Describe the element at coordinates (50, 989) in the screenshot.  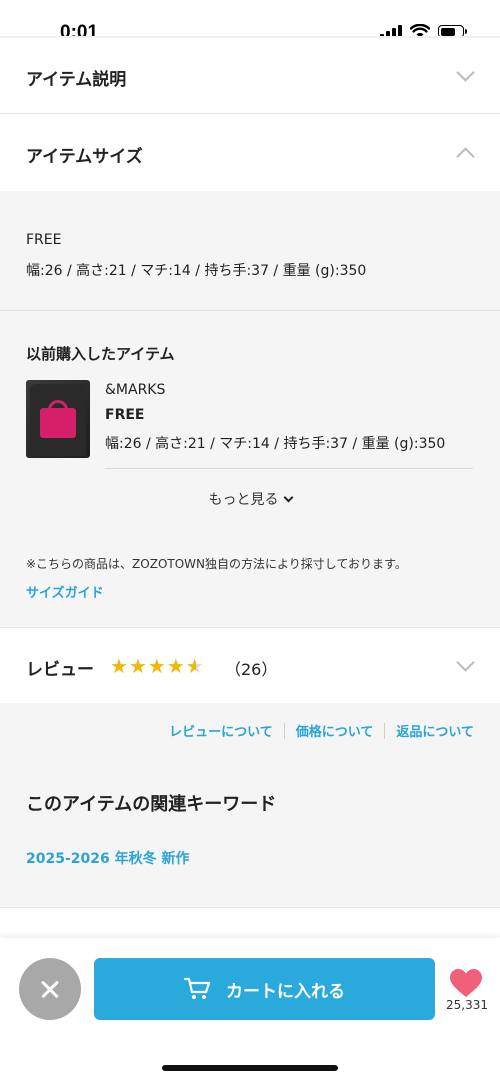
I see `close-button` at that location.